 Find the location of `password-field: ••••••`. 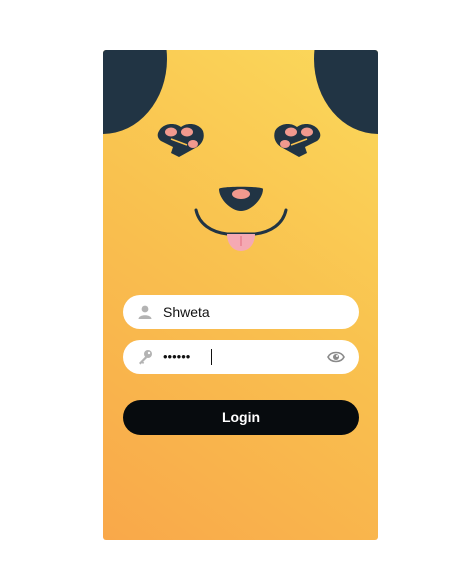

password-field: •••••• is located at coordinates (241, 357).